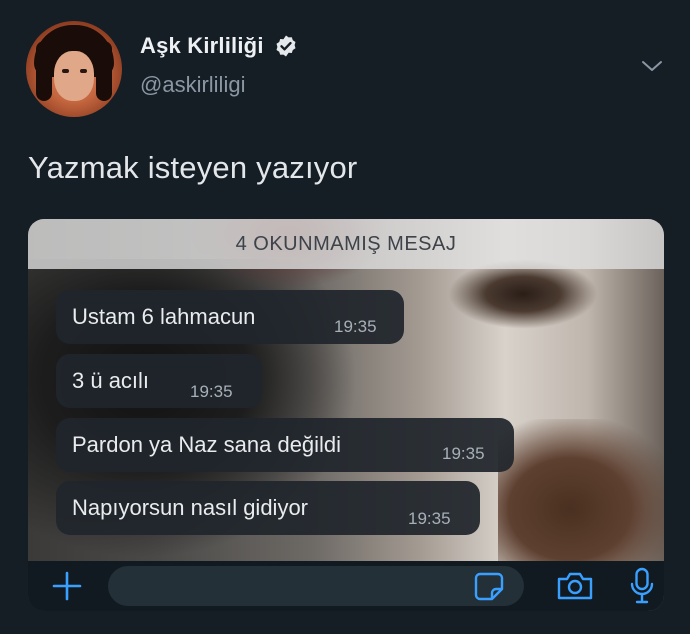 This screenshot has width=690, height=634. Describe the element at coordinates (581, 494) in the screenshot. I see `media-background-paw` at that location.